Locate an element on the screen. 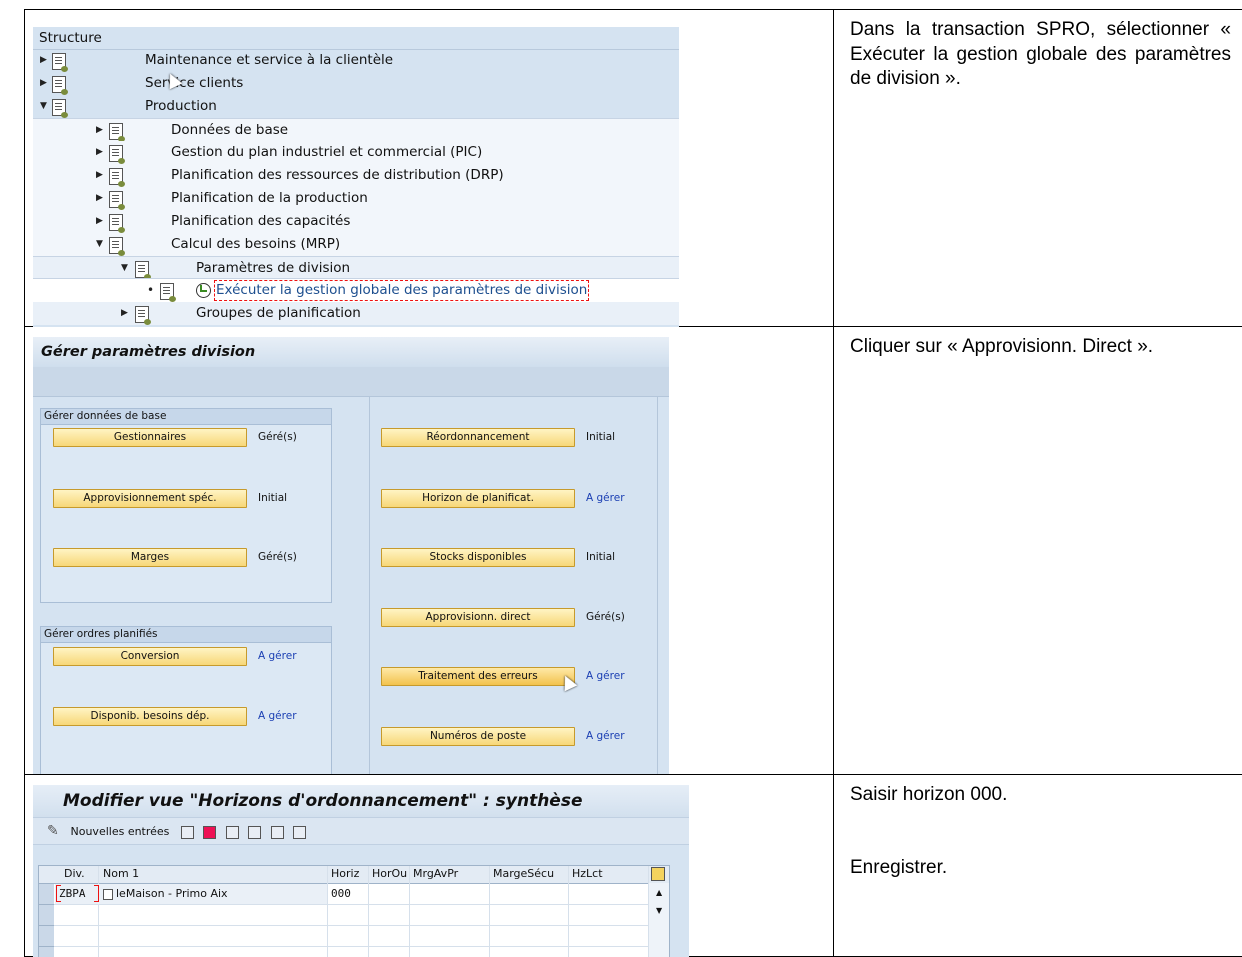 This screenshot has height=957, width=1242. screen-title: Gérer paramètres division is located at coordinates (351, 352).